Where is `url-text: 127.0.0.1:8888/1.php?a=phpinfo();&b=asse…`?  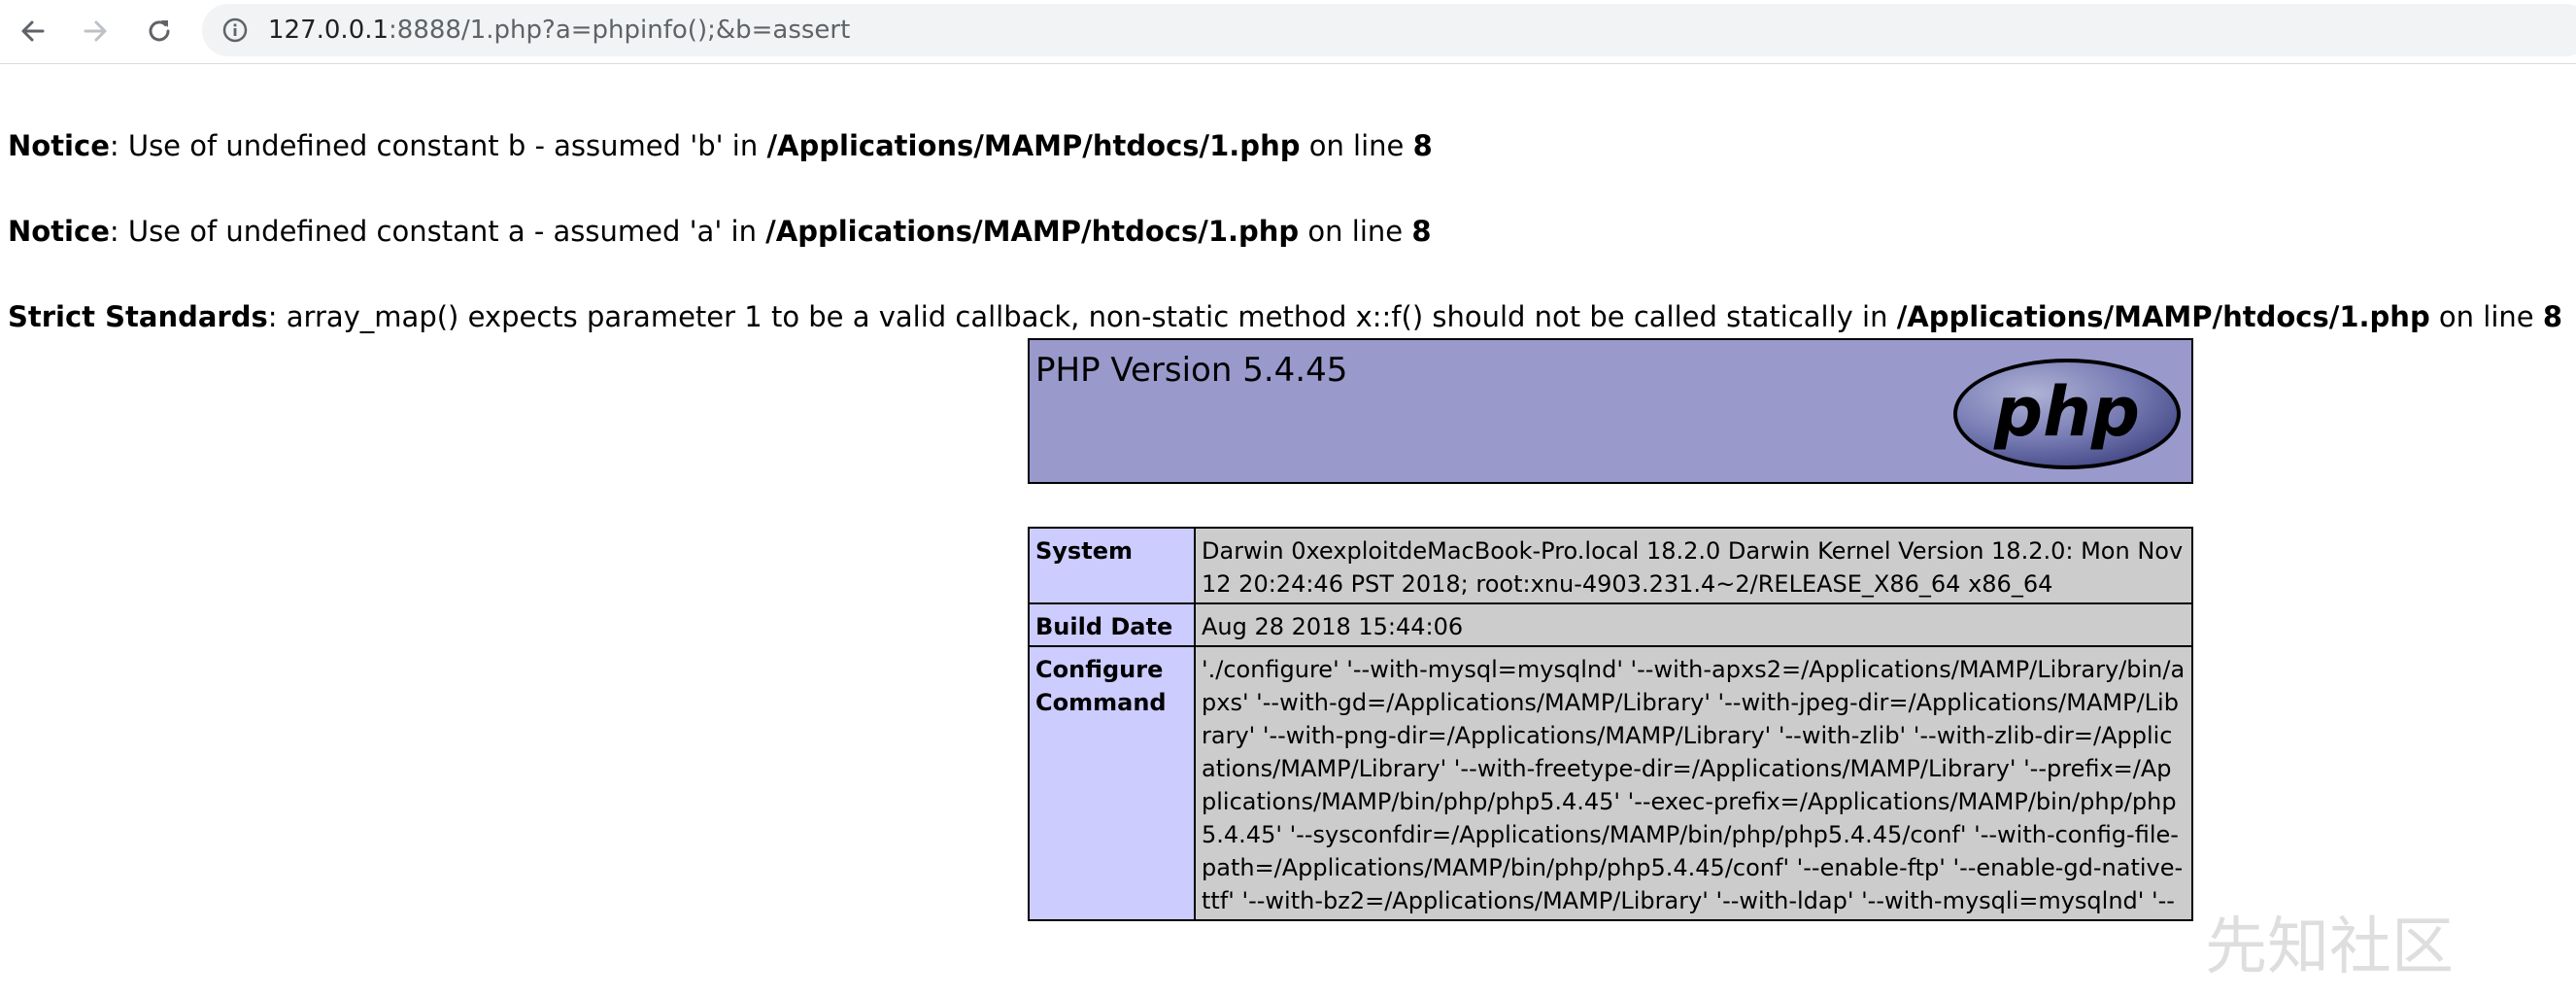
url-text: 127.0.0.1:8888/1.php?a=phpinfo();&b=asse… is located at coordinates (559, 30).